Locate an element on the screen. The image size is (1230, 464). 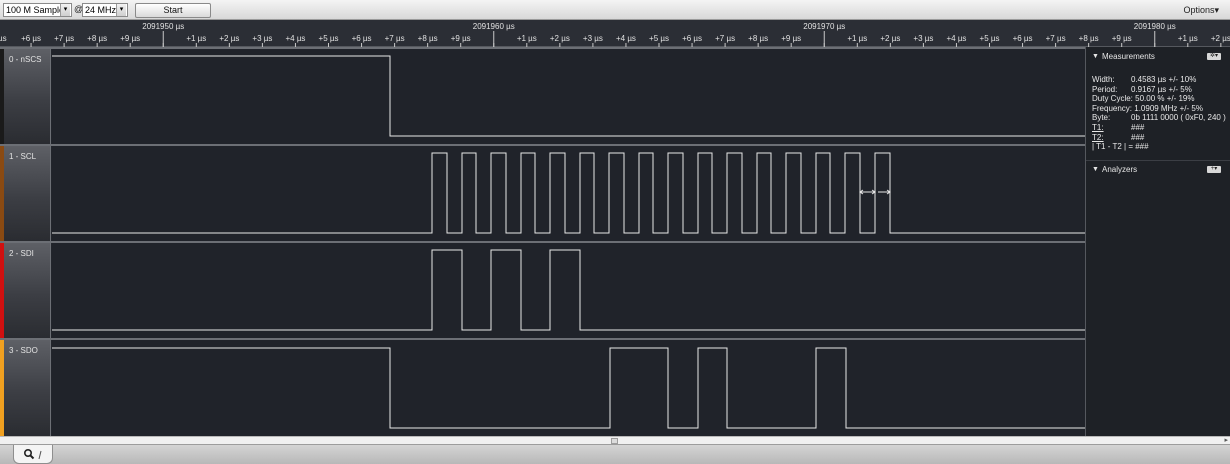
t1-label: T1: is located at coordinates (1098, 128).